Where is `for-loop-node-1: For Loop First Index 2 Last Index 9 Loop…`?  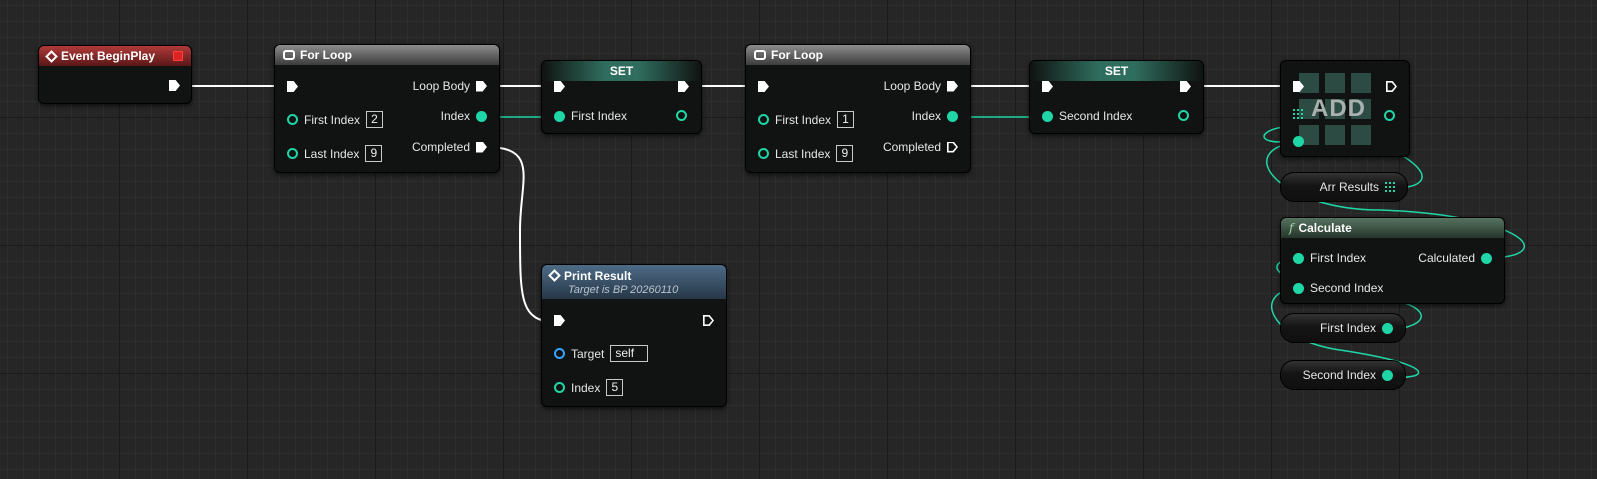 for-loop-node-1: For Loop First Index 2 Last Index 9 Loop… is located at coordinates (387, 108).